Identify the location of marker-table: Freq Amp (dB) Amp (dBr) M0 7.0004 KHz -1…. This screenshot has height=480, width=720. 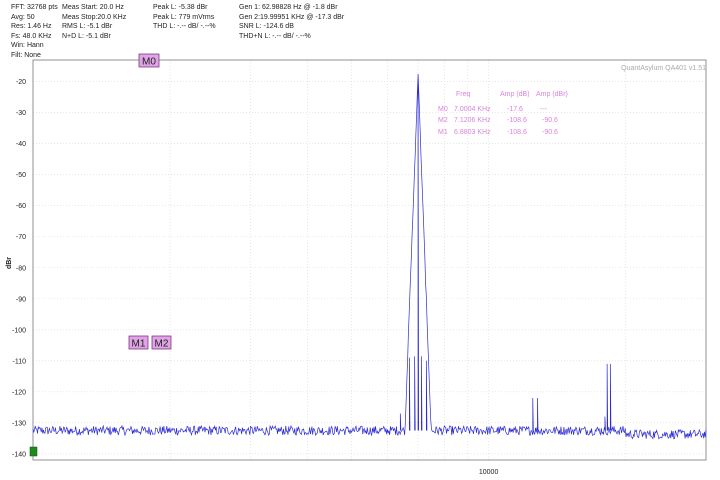
(503, 113).